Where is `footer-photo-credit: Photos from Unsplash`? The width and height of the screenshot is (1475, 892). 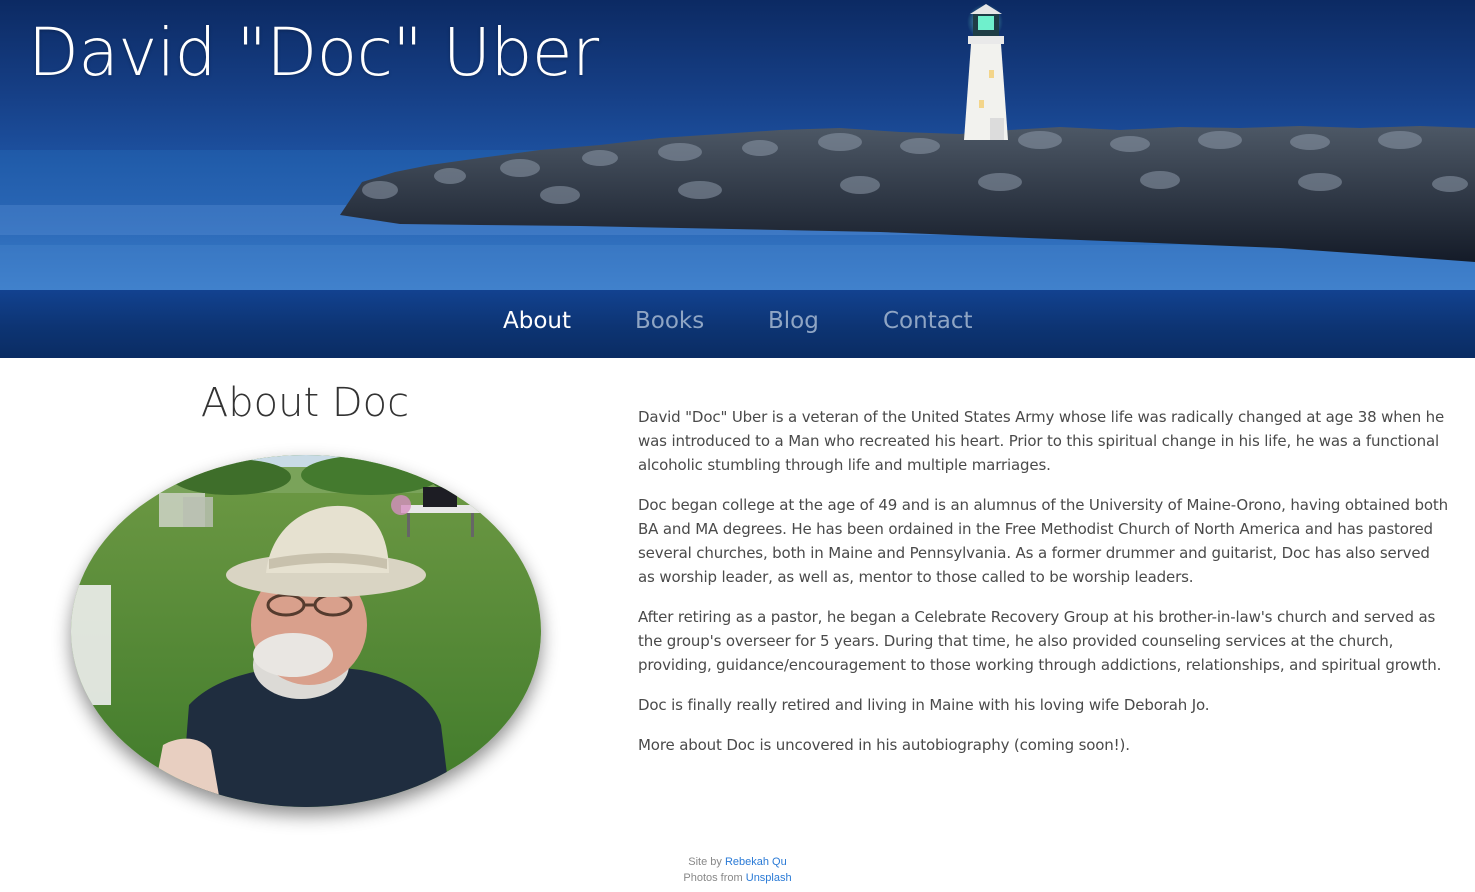 footer-photo-credit: Photos from Unsplash is located at coordinates (737, 878).